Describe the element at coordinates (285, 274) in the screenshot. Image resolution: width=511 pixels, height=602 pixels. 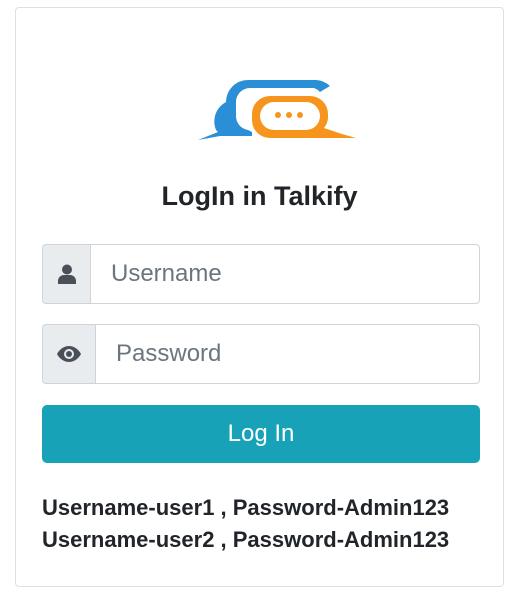
I see `username-input` at that location.